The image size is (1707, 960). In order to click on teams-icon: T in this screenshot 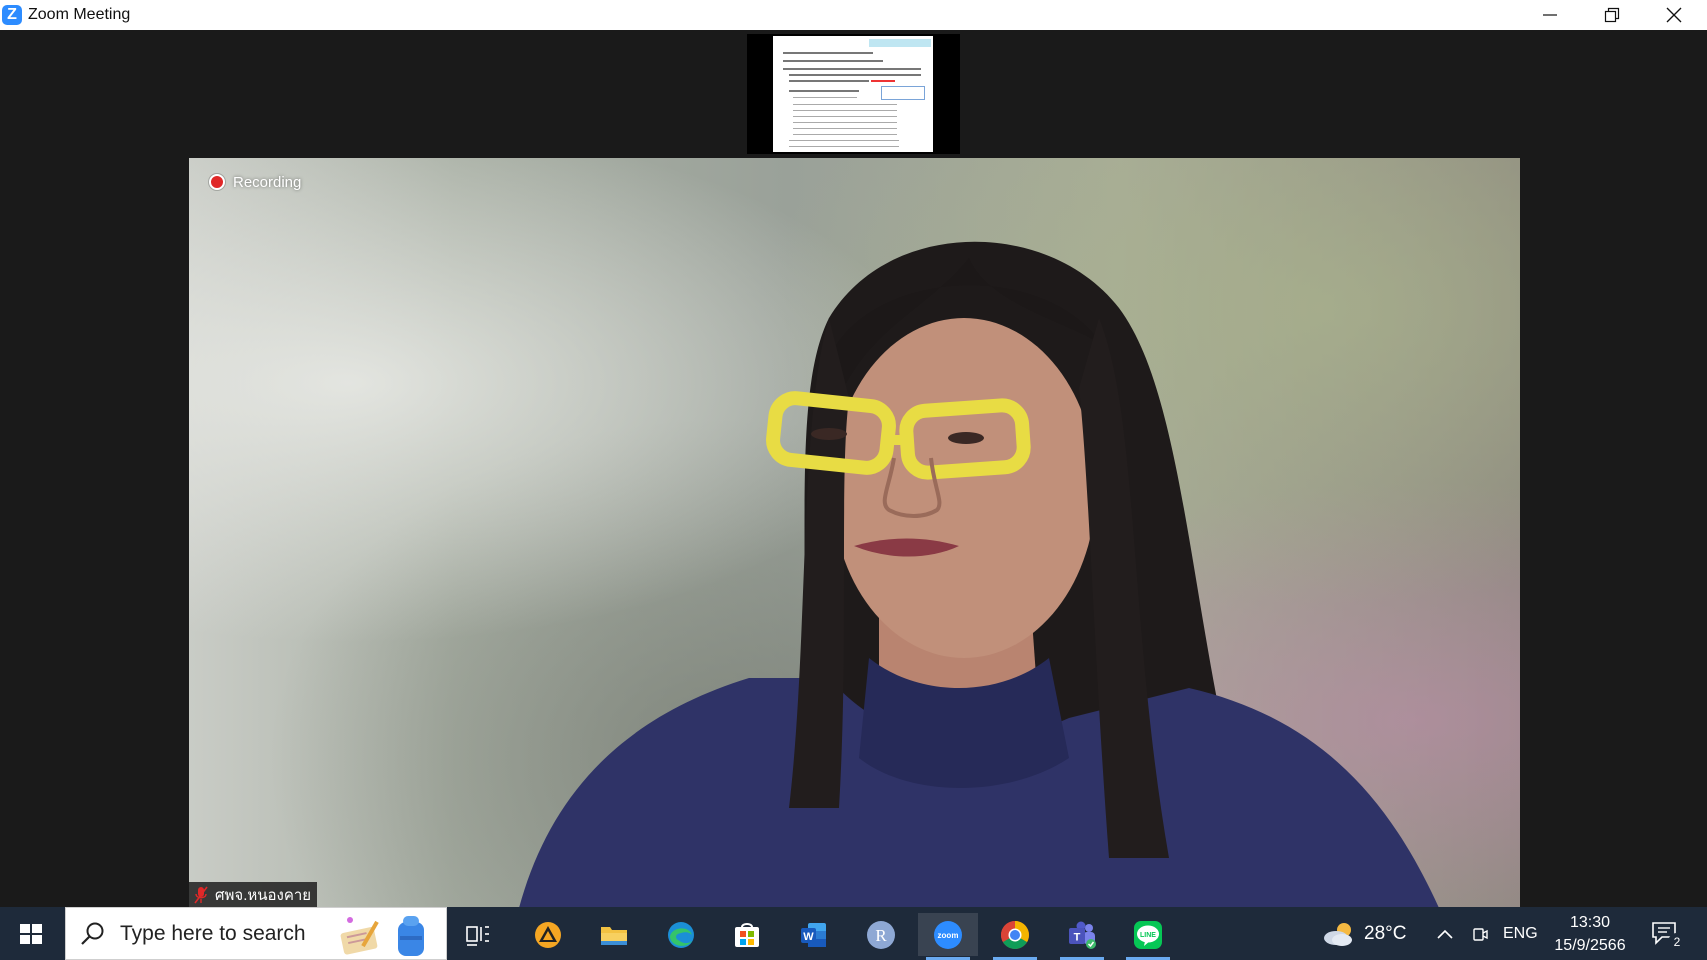, I will do `click(1082, 935)`.